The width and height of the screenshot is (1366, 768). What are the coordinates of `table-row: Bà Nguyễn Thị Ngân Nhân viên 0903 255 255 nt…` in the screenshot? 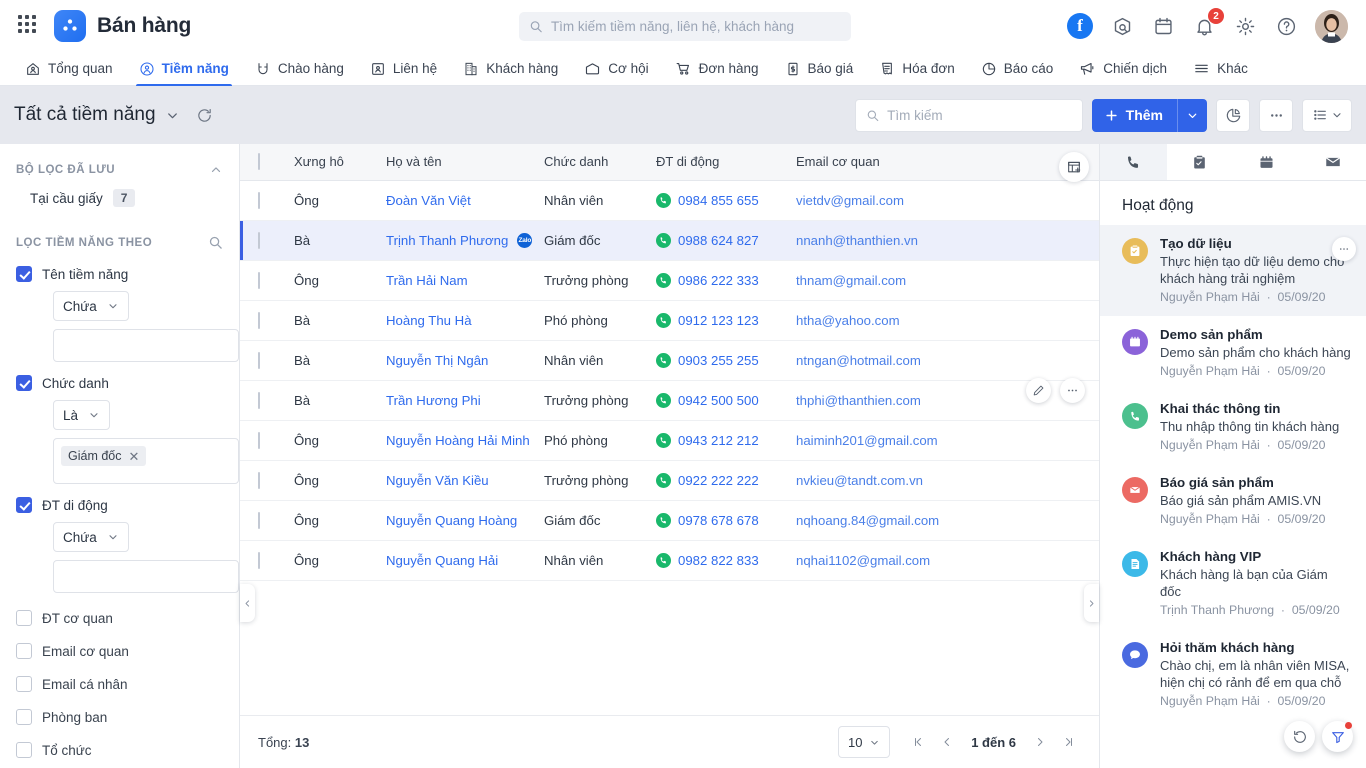 It's located at (669, 360).